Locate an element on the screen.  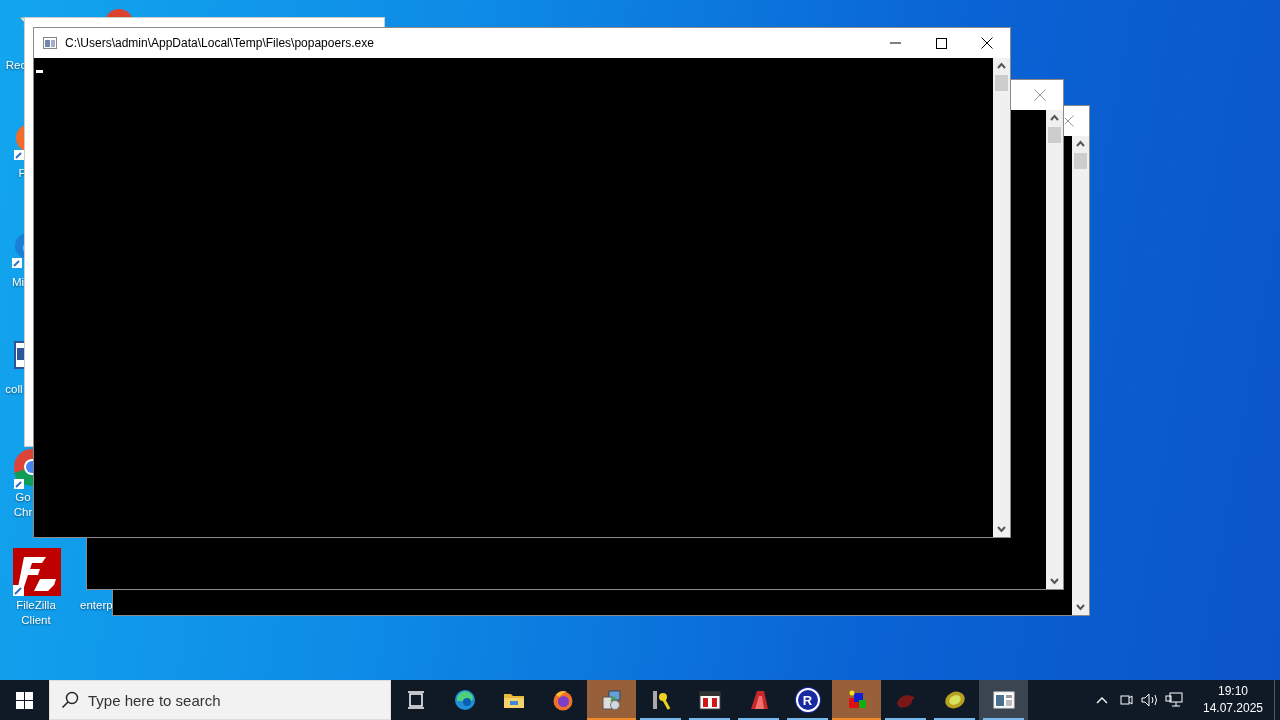
maximize-icon is located at coordinates (941, 43).